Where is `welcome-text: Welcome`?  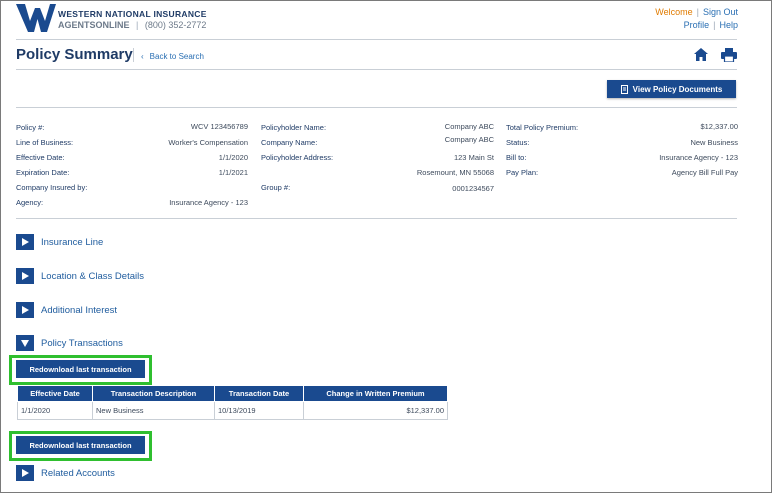 welcome-text: Welcome is located at coordinates (674, 12).